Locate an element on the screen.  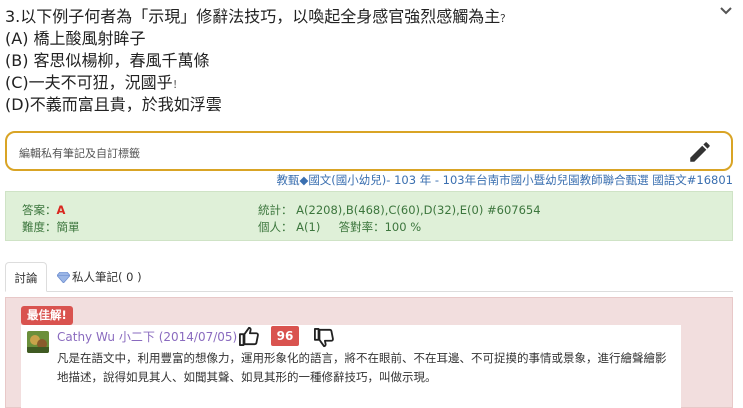
option-d-label: (D)不義而富且貴，於我如浮雲 is located at coordinates (113, 104).